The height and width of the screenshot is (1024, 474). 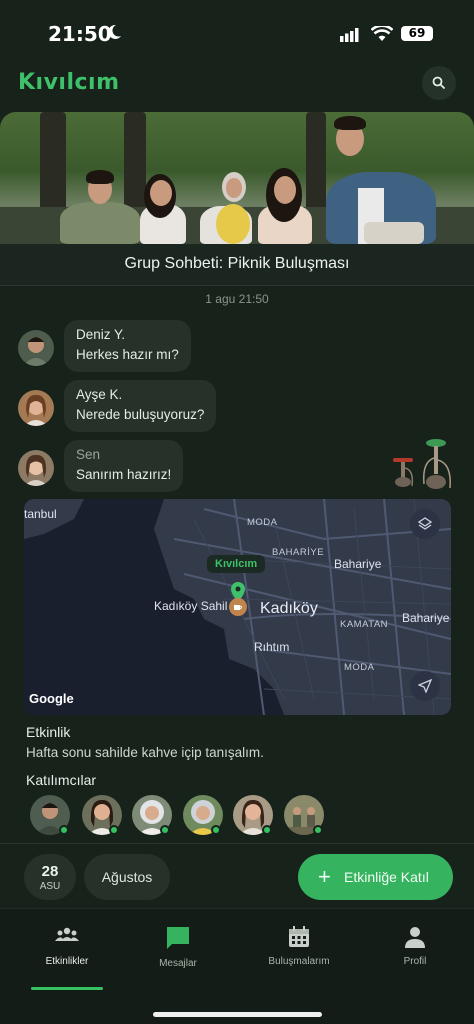 What do you see at coordinates (178, 938) in the screenshot?
I see `chat-icon` at bounding box center [178, 938].